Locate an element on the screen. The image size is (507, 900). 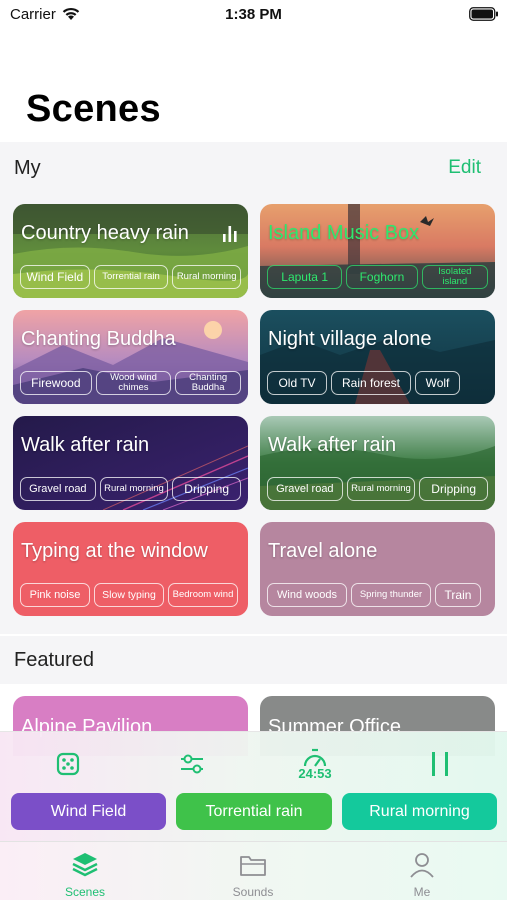
tag: Chanting Buddha is located at coordinates (208, 383).